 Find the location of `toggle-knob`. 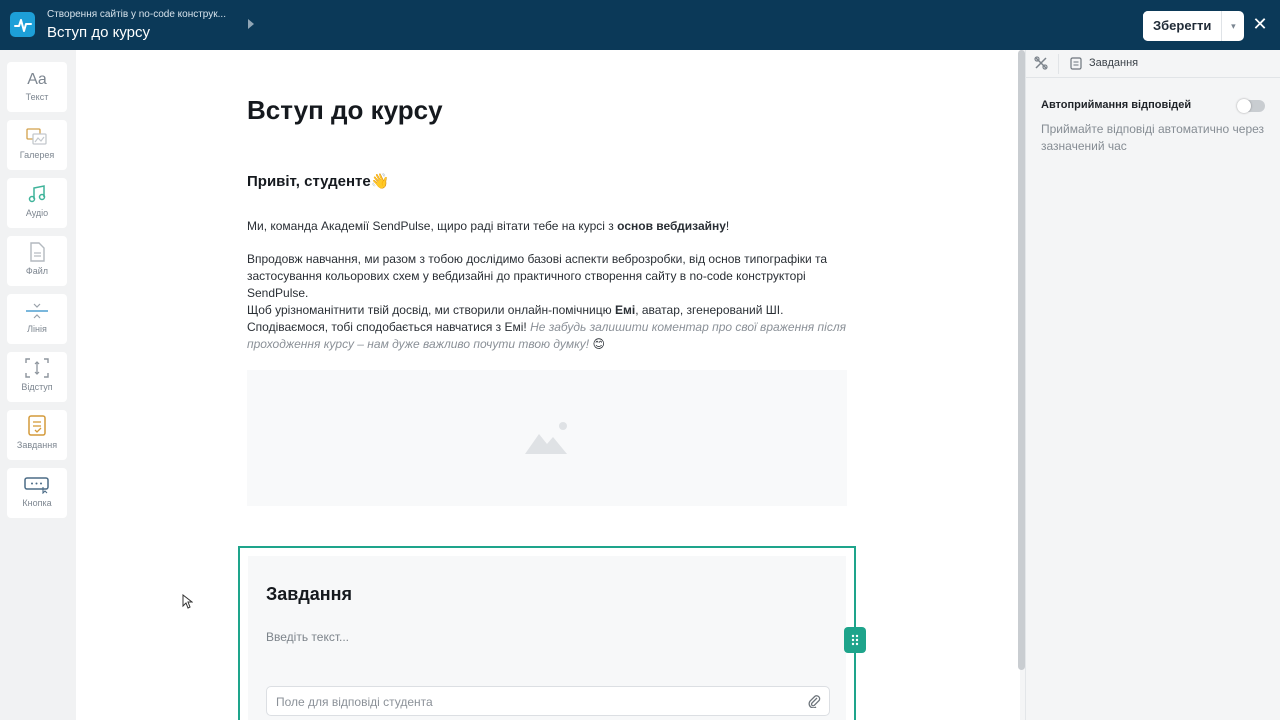

toggle-knob is located at coordinates (1244, 106).